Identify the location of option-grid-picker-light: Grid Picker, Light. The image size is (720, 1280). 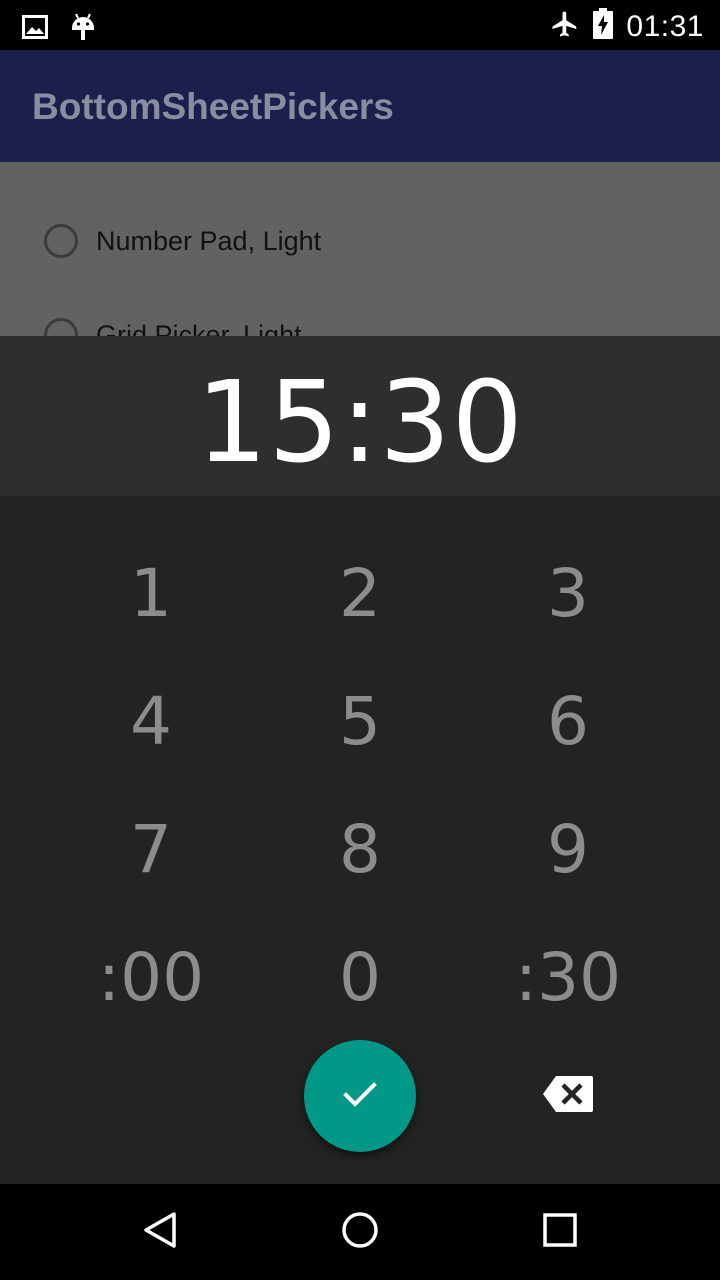
(173, 327).